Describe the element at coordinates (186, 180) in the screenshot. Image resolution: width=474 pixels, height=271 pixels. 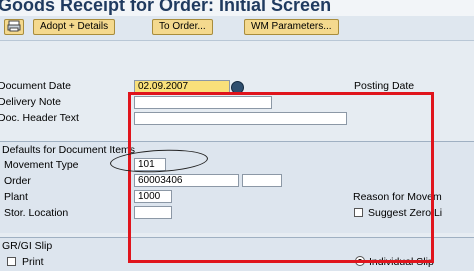
I see `order-field: 60003406` at that location.